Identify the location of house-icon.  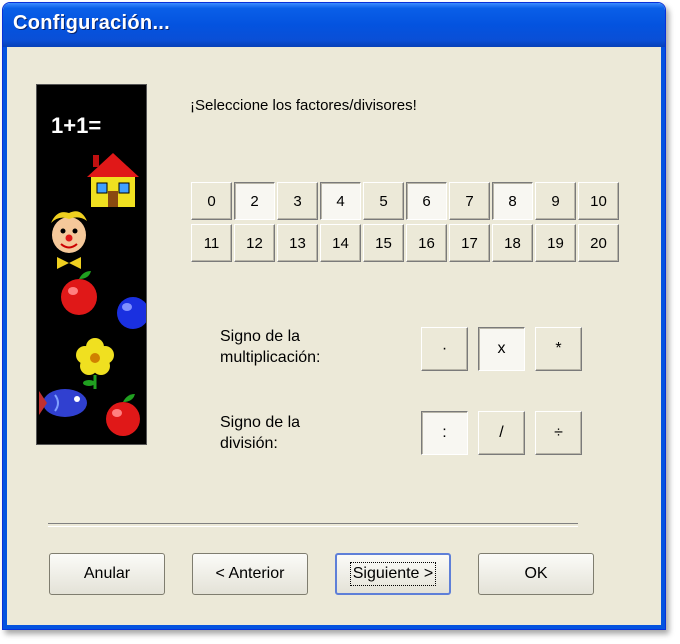
(113, 180).